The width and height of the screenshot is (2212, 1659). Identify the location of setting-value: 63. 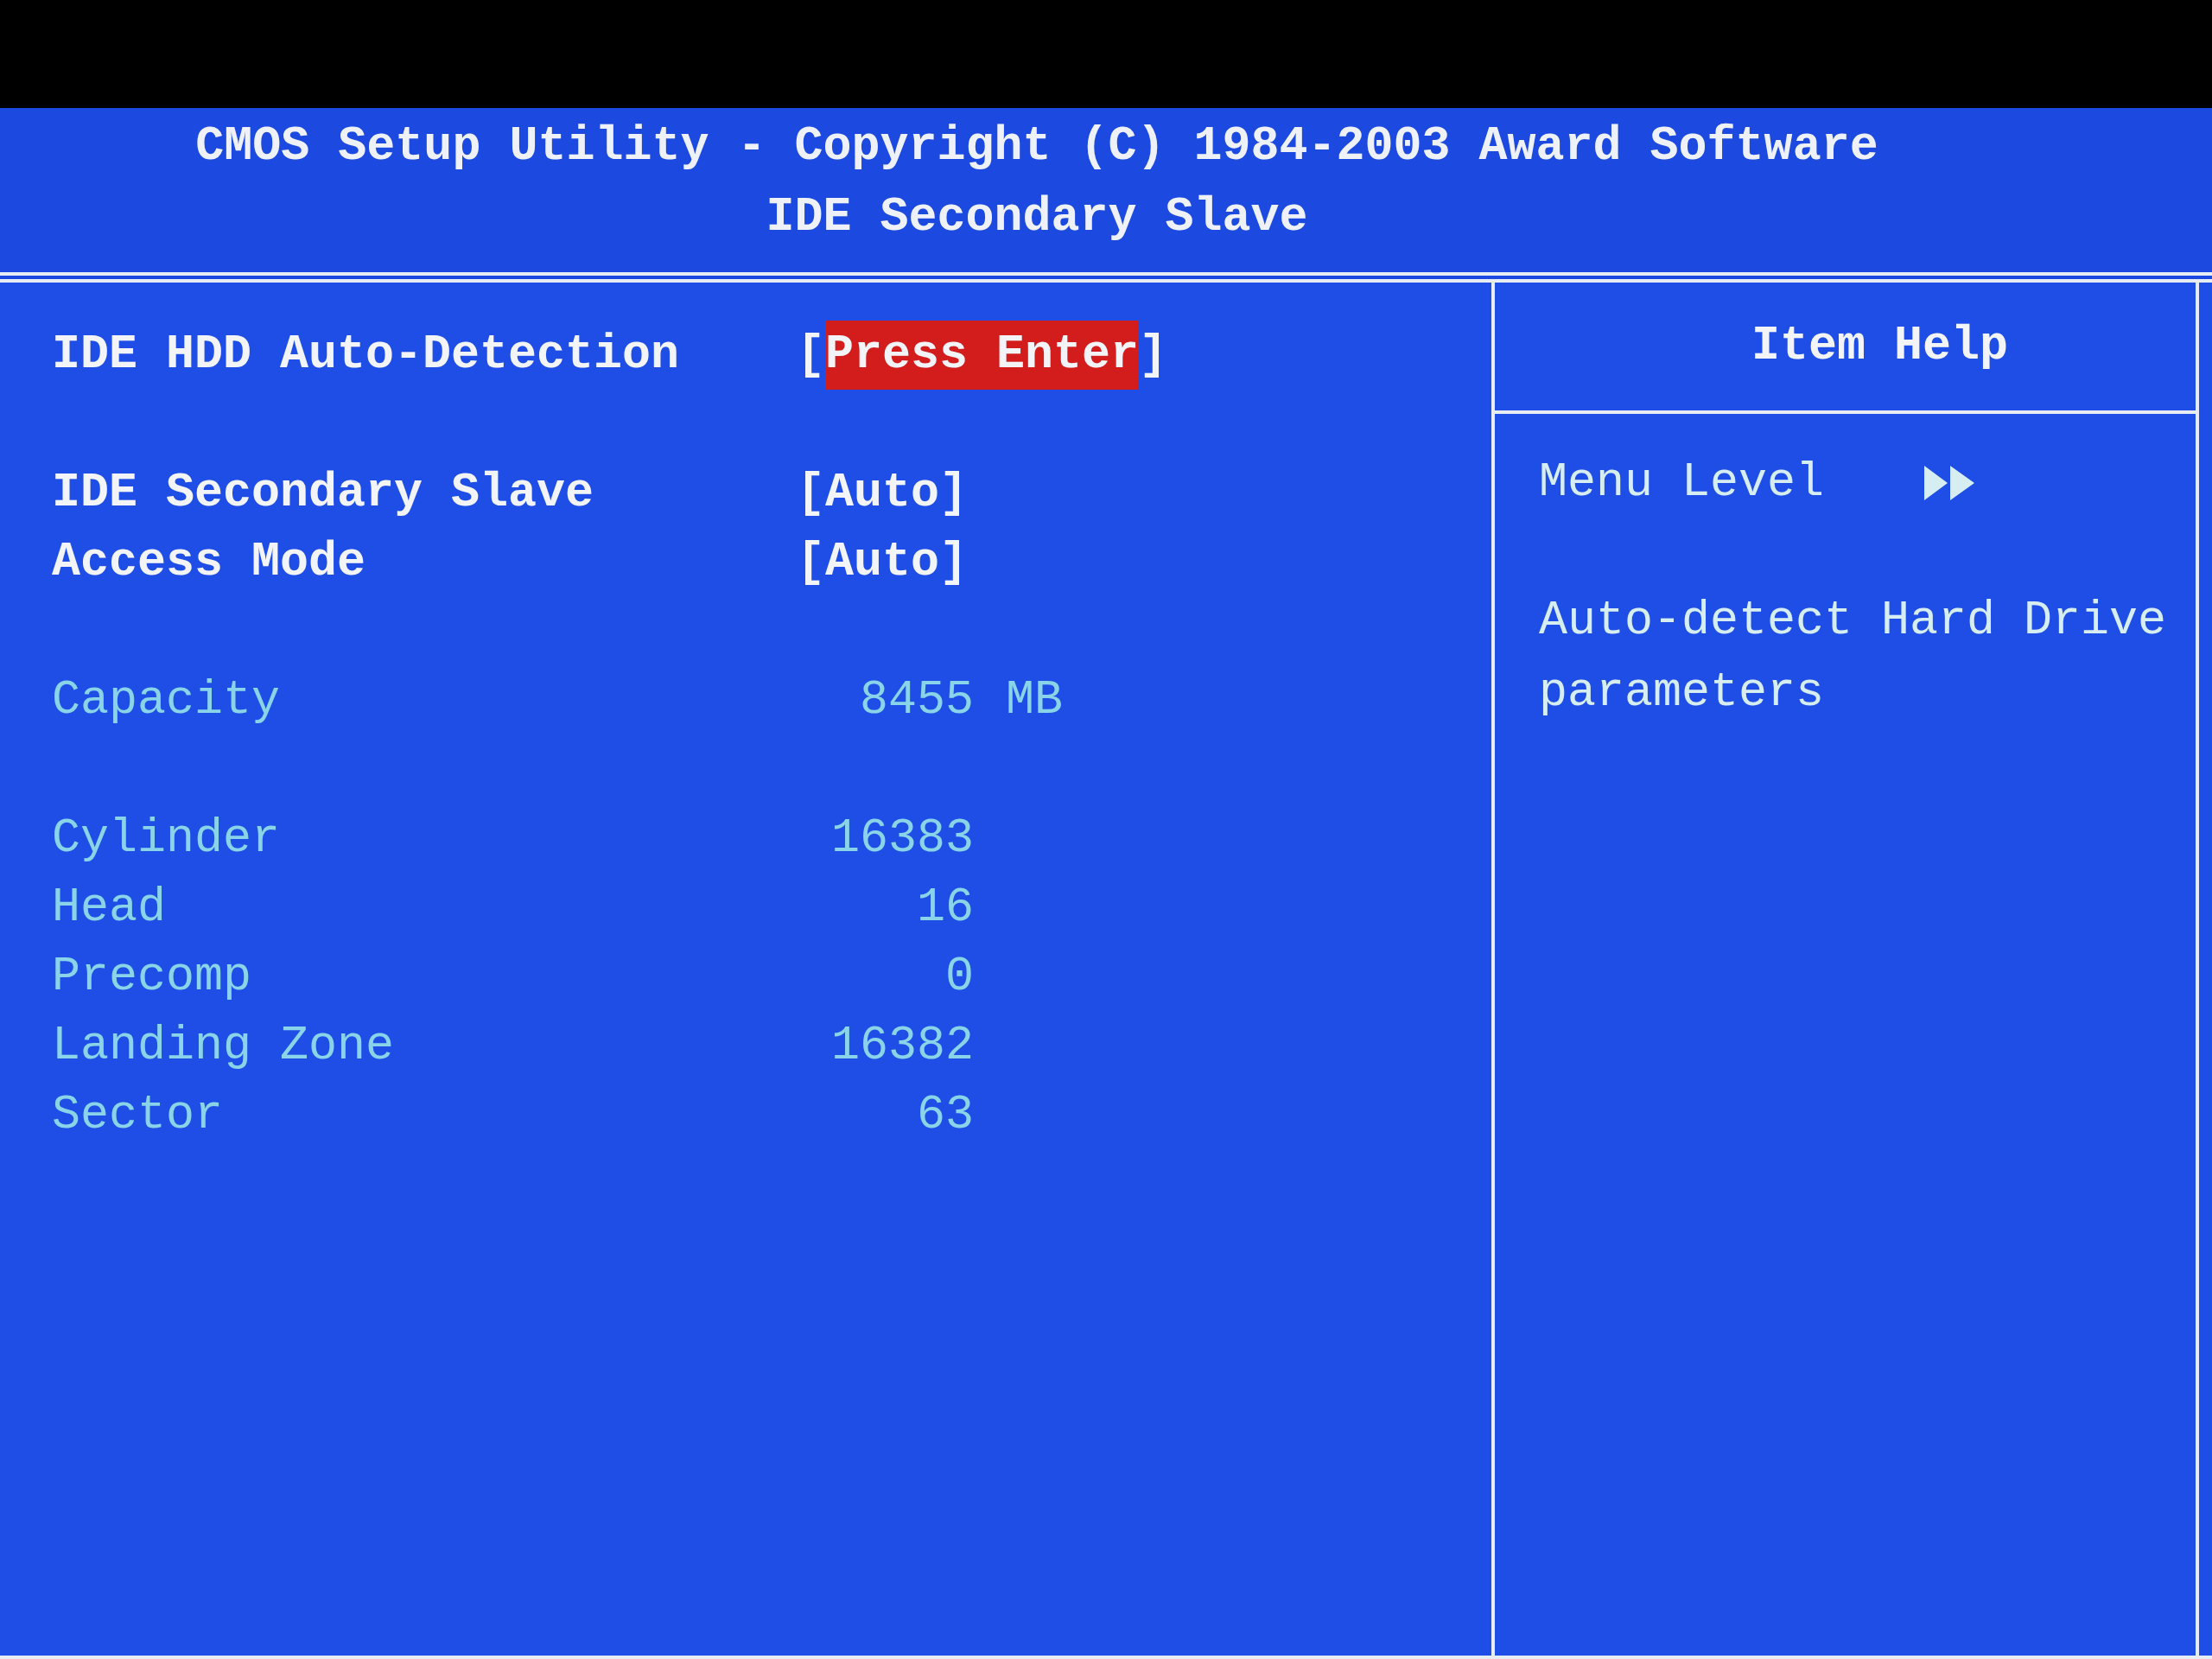
(945, 1115).